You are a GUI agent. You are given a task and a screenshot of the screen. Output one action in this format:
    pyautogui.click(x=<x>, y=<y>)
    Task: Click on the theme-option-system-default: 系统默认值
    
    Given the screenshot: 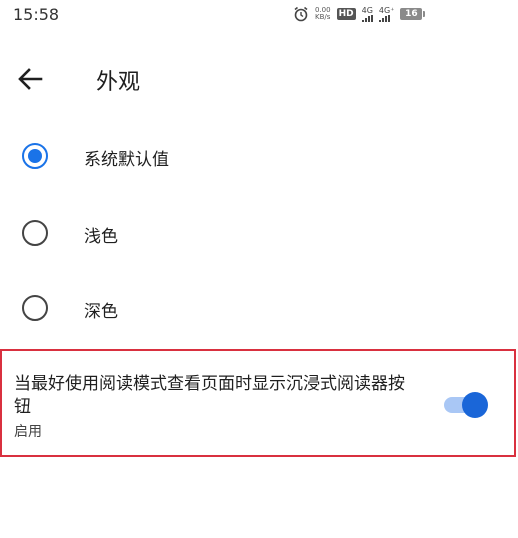 What is the action you would take?
    pyautogui.click(x=259, y=158)
    